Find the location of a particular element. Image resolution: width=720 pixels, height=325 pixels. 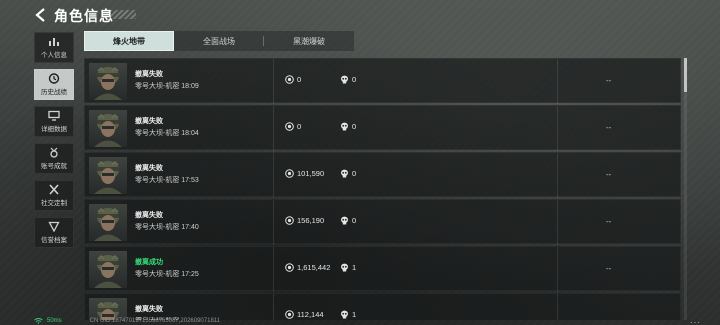

medal-icon is located at coordinates (54, 152).